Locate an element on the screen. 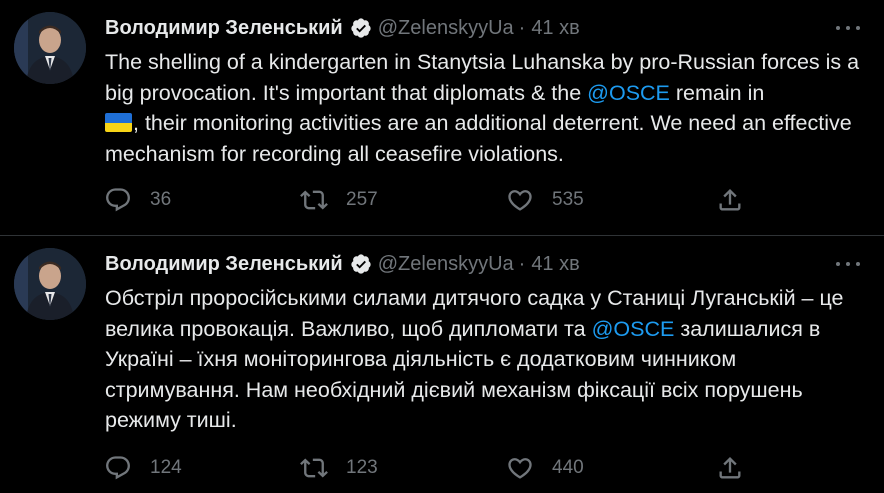 This screenshot has width=884, height=493. retweet-button: 123 is located at coordinates (339, 468).